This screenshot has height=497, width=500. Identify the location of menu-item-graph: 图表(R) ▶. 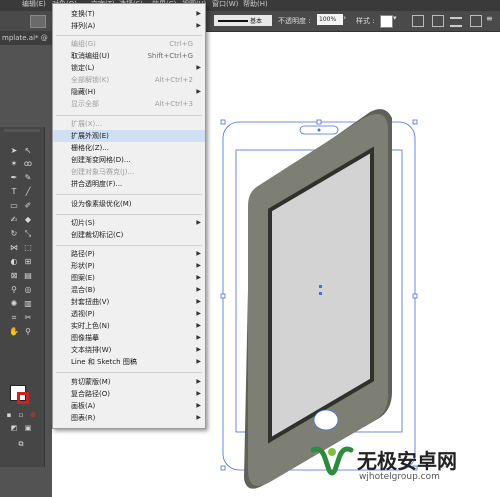
(129, 418).